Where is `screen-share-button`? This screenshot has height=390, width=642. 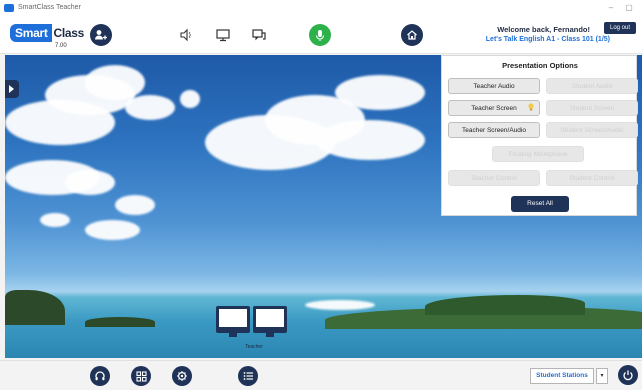 screen-share-button is located at coordinates (223, 35).